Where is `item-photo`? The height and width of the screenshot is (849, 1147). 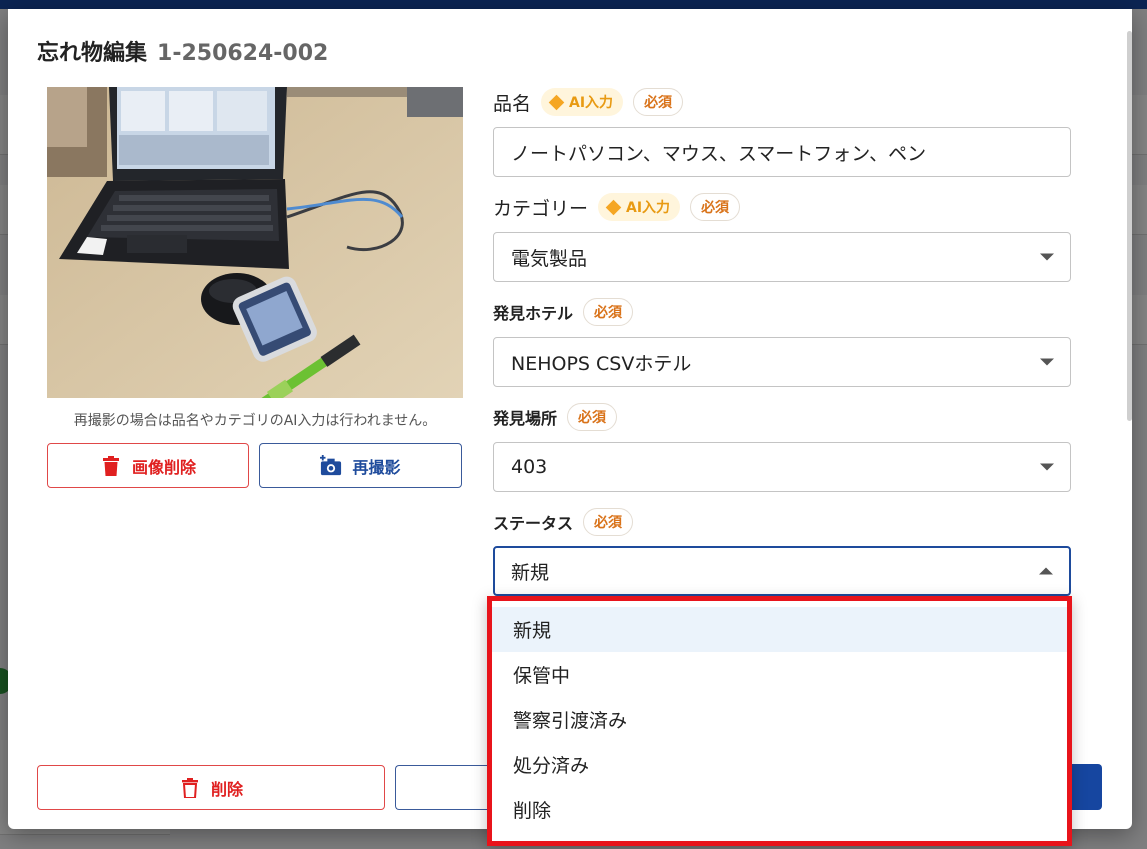 item-photo is located at coordinates (255, 242).